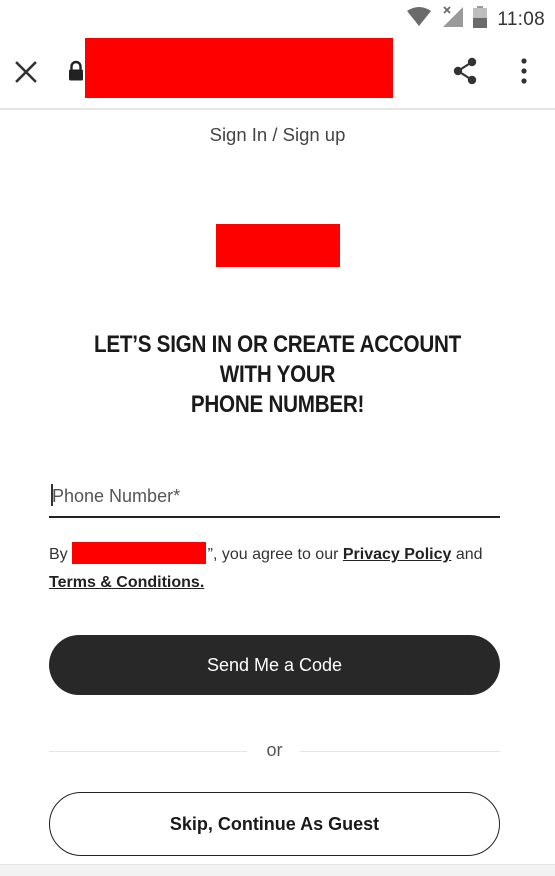 Image resolution: width=555 pixels, height=876 pixels. Describe the element at coordinates (277, 404) in the screenshot. I see `heading-line-2: PHONE NUMBER!` at that location.